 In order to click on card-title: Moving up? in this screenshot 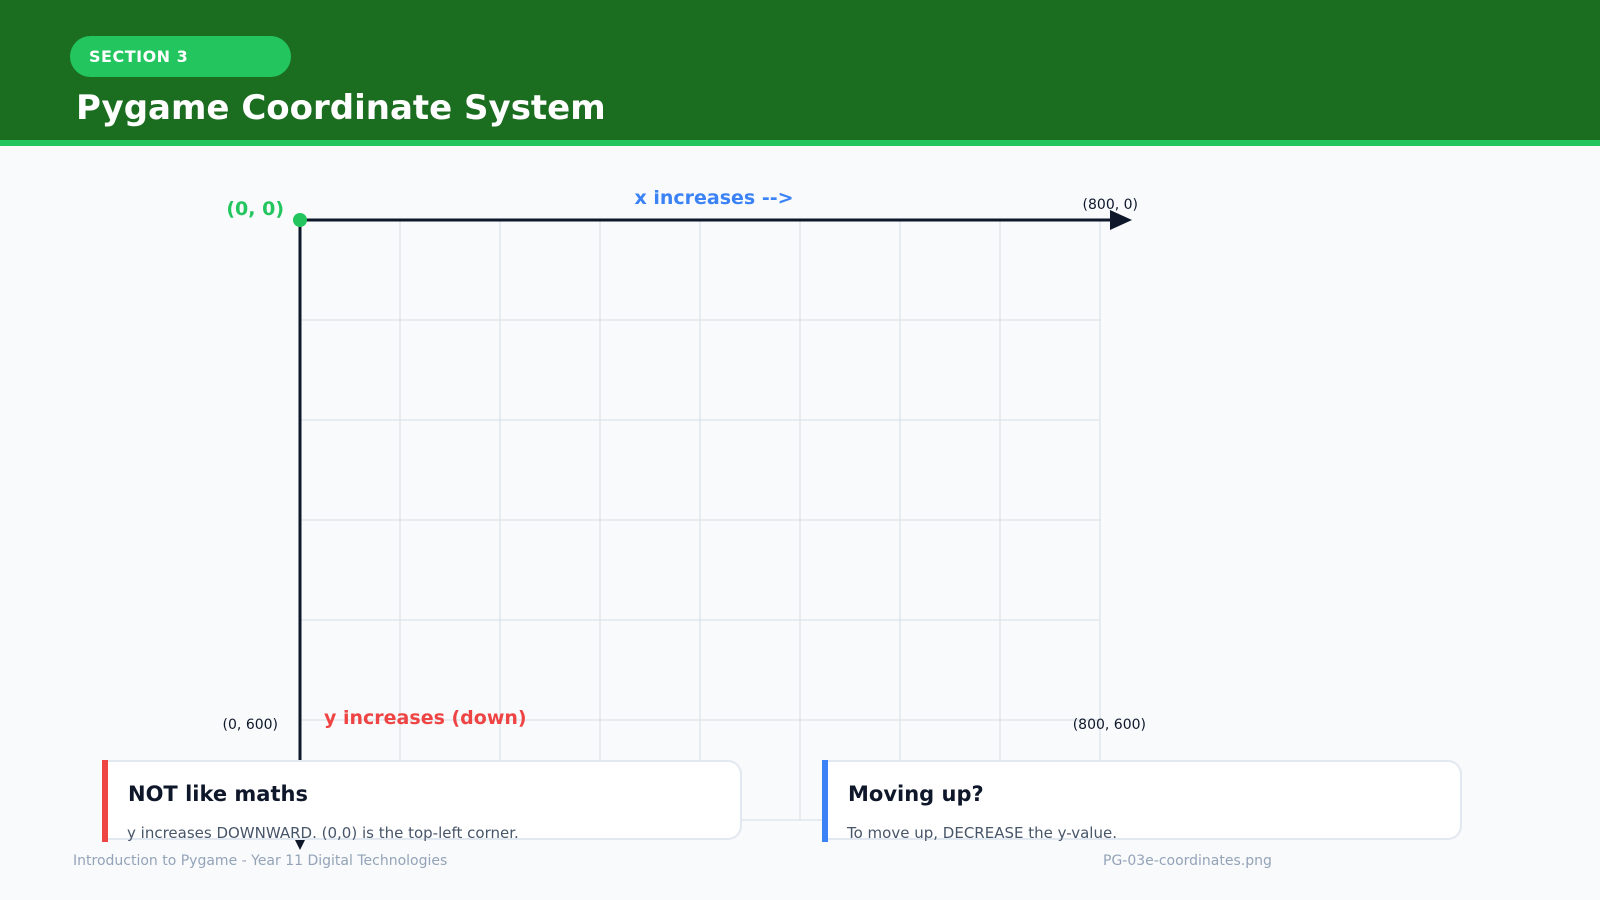, I will do `click(916, 794)`.